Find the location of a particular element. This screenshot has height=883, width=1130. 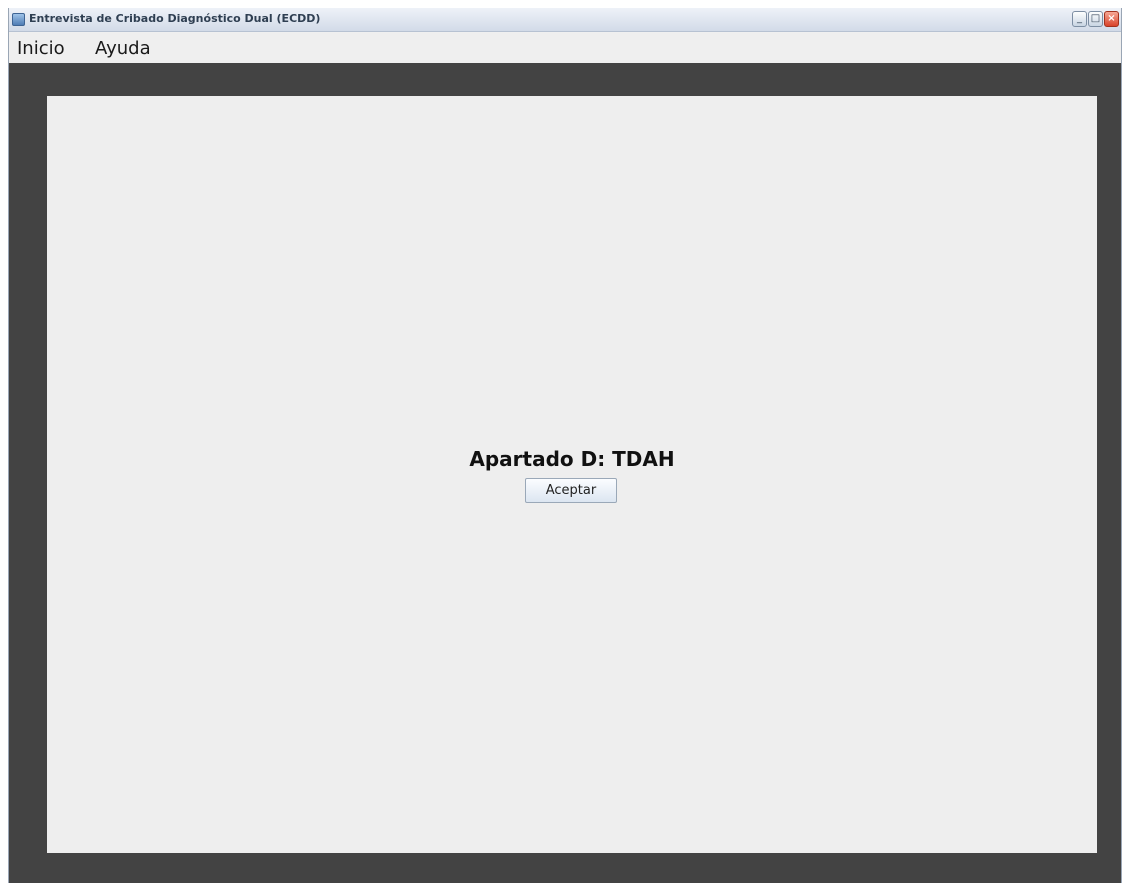

maximize-button: □ is located at coordinates (1095, 19).